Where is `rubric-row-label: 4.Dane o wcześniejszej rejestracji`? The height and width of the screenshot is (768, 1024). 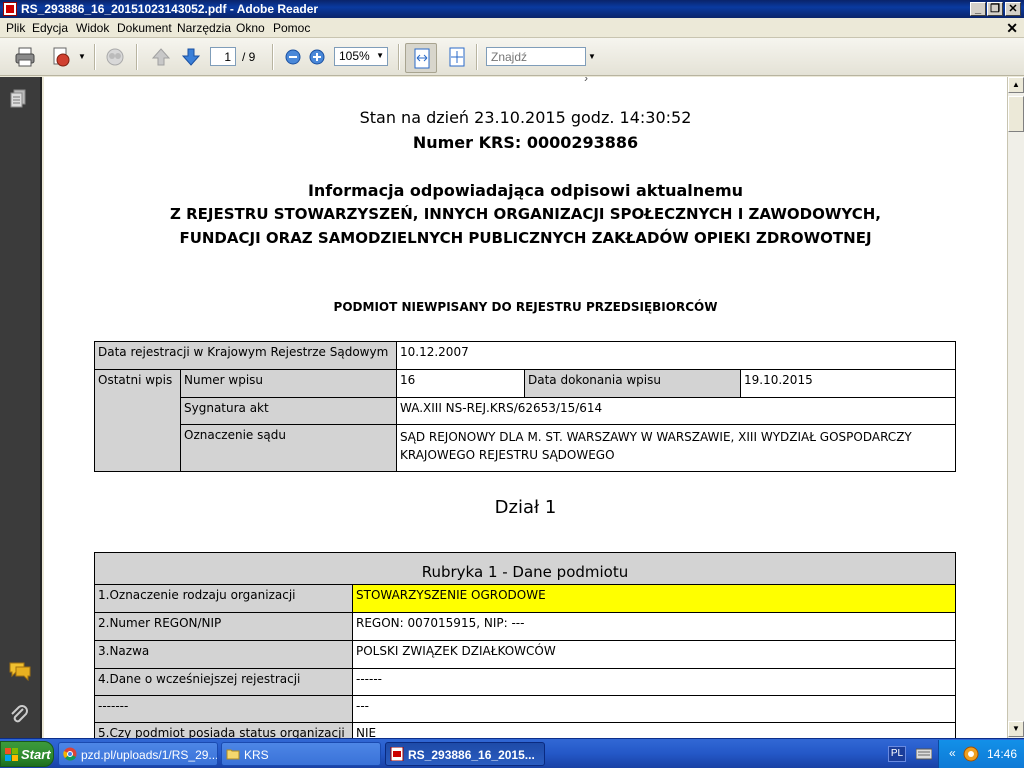 rubric-row-label: 4.Dane o wcześniejszej rejestracji is located at coordinates (223, 682).